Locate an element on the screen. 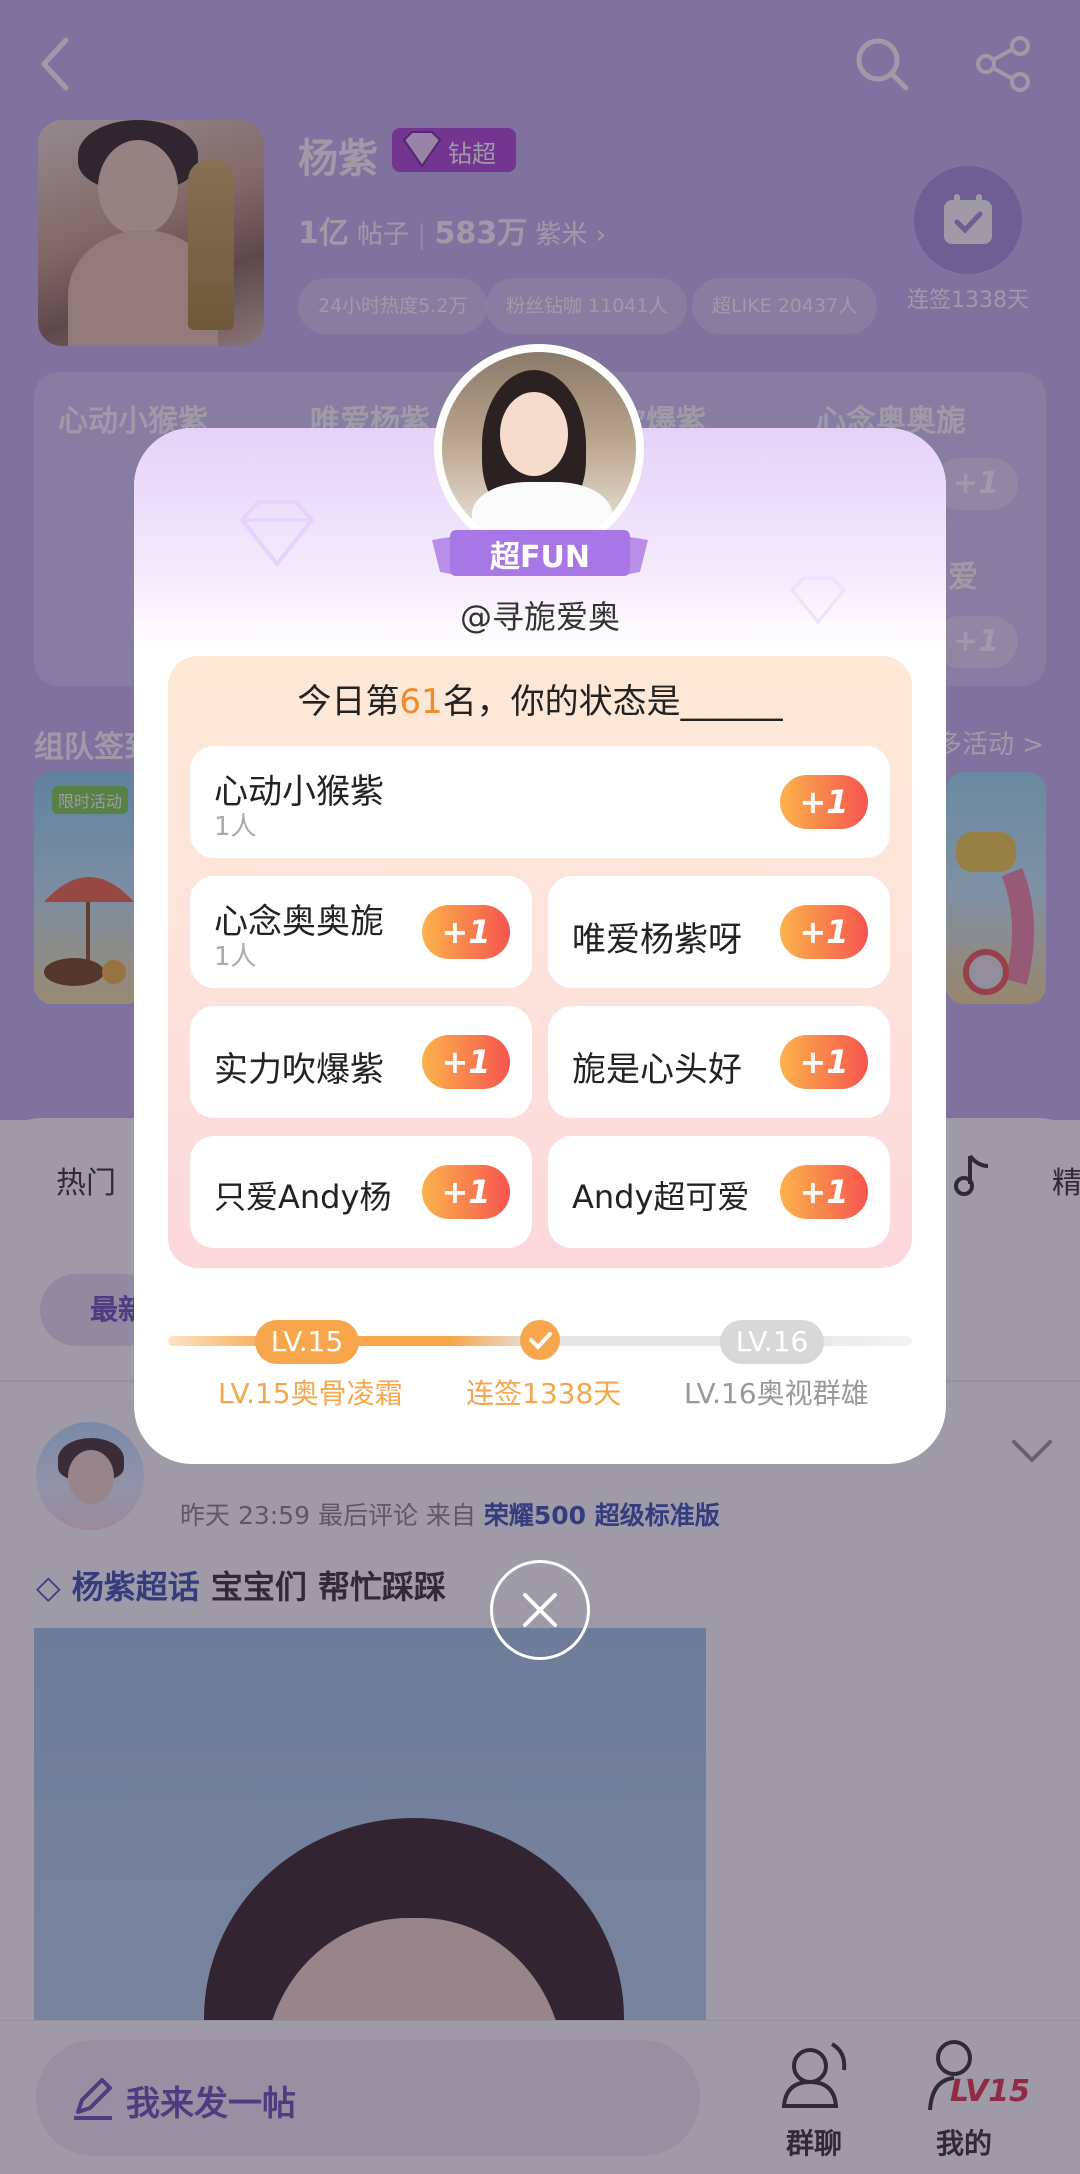 The image size is (1080, 2174). status-option-label: Andy超可爱 is located at coordinates (661, 1197).